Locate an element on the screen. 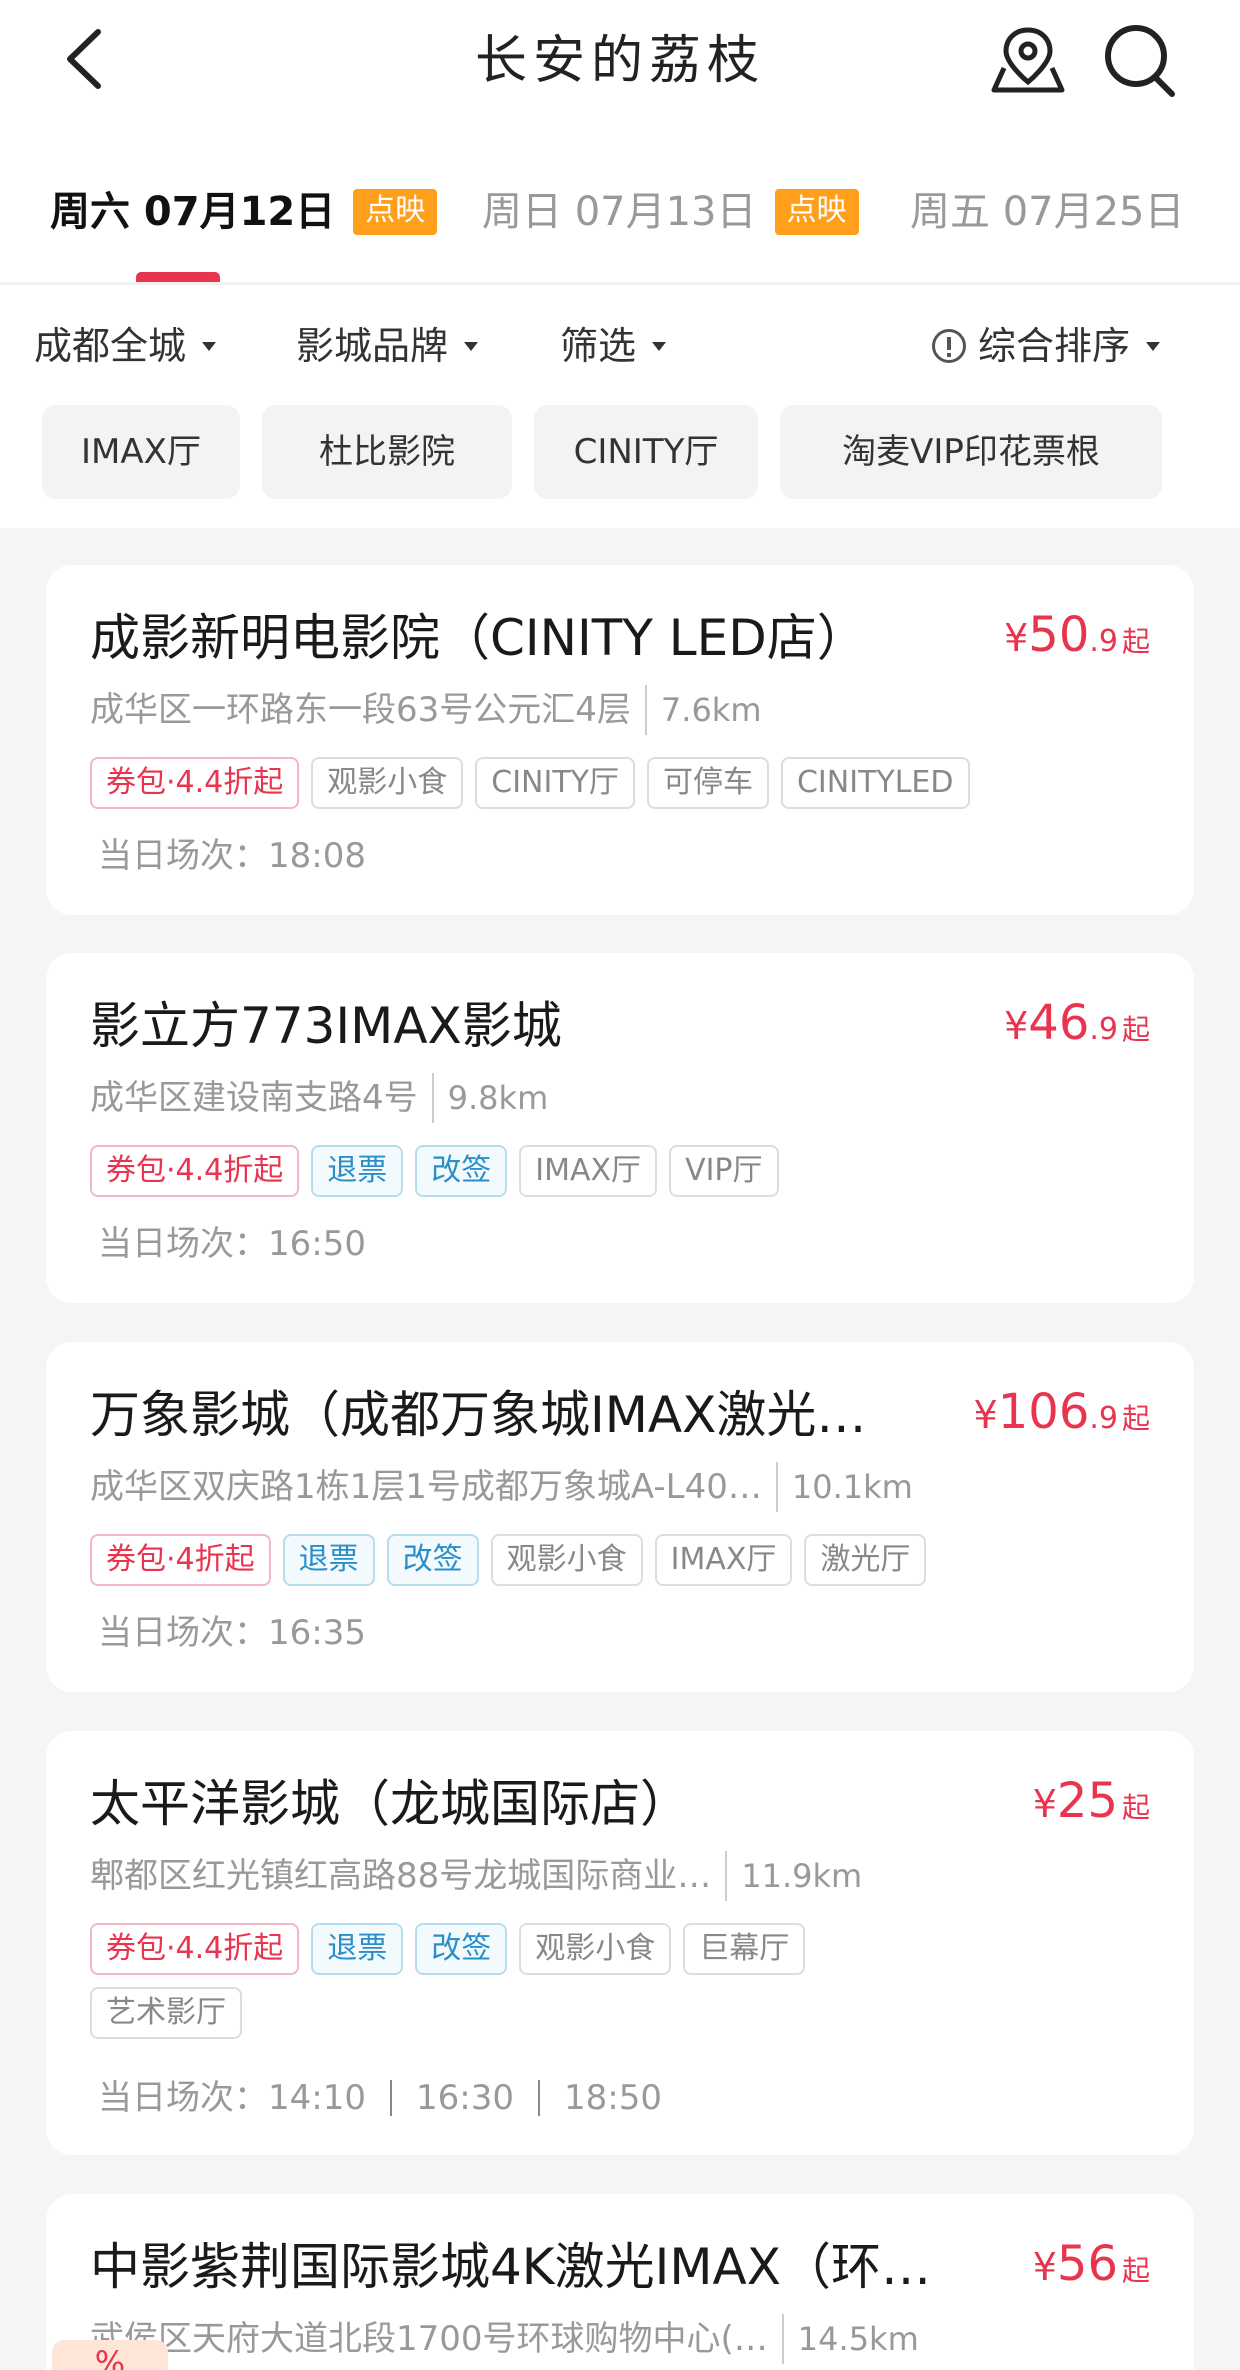 Image resolution: width=1240 pixels, height=2370 pixels. preview-badge: 点映 is located at coordinates (816, 212).